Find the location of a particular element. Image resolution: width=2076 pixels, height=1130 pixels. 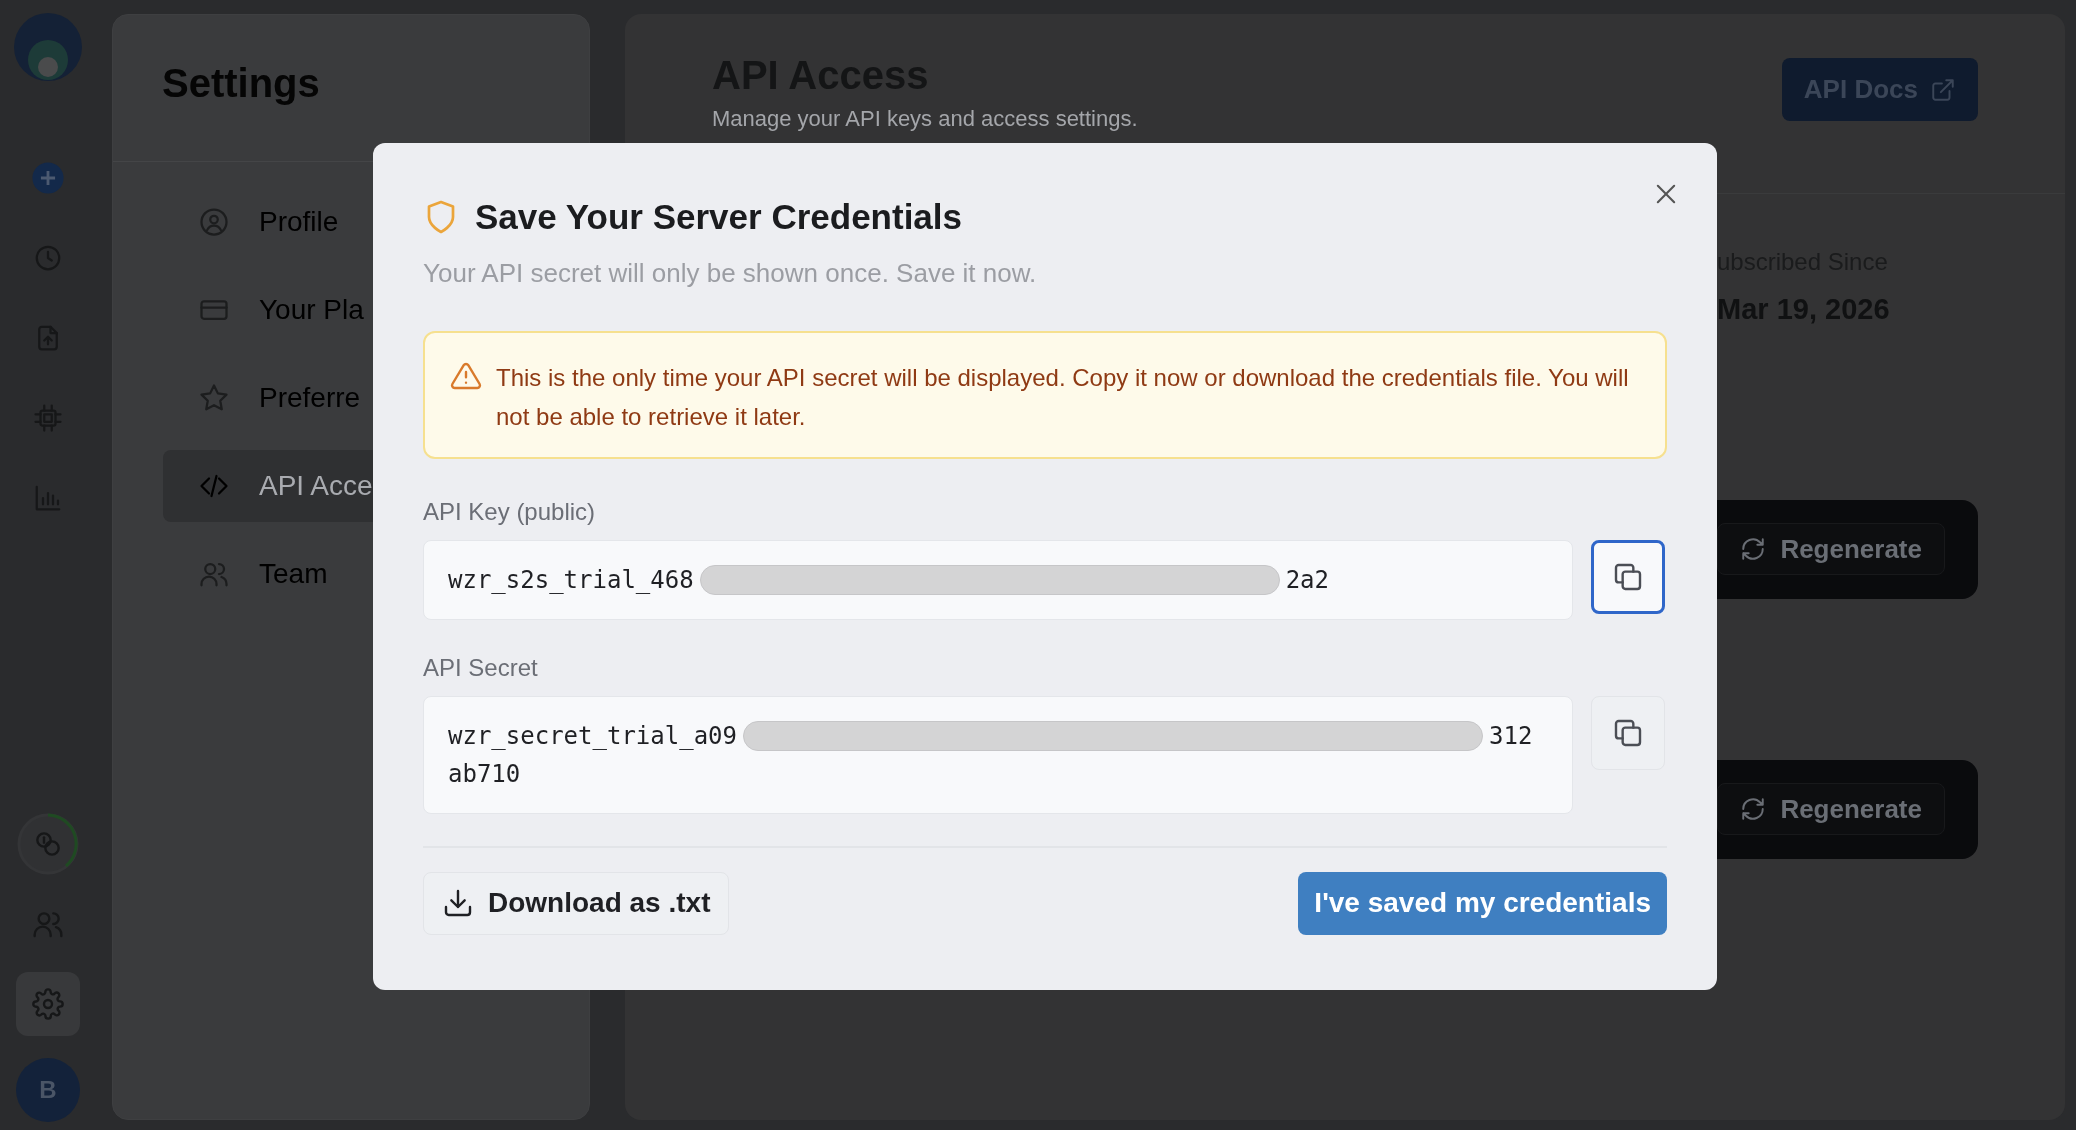

external-link-icon is located at coordinates (1943, 89).